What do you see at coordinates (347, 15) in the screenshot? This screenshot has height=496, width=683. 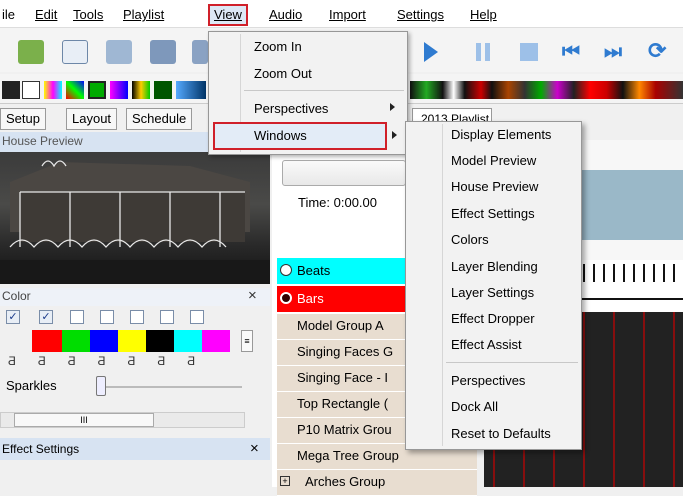 I see `menu-import: Import` at bounding box center [347, 15].